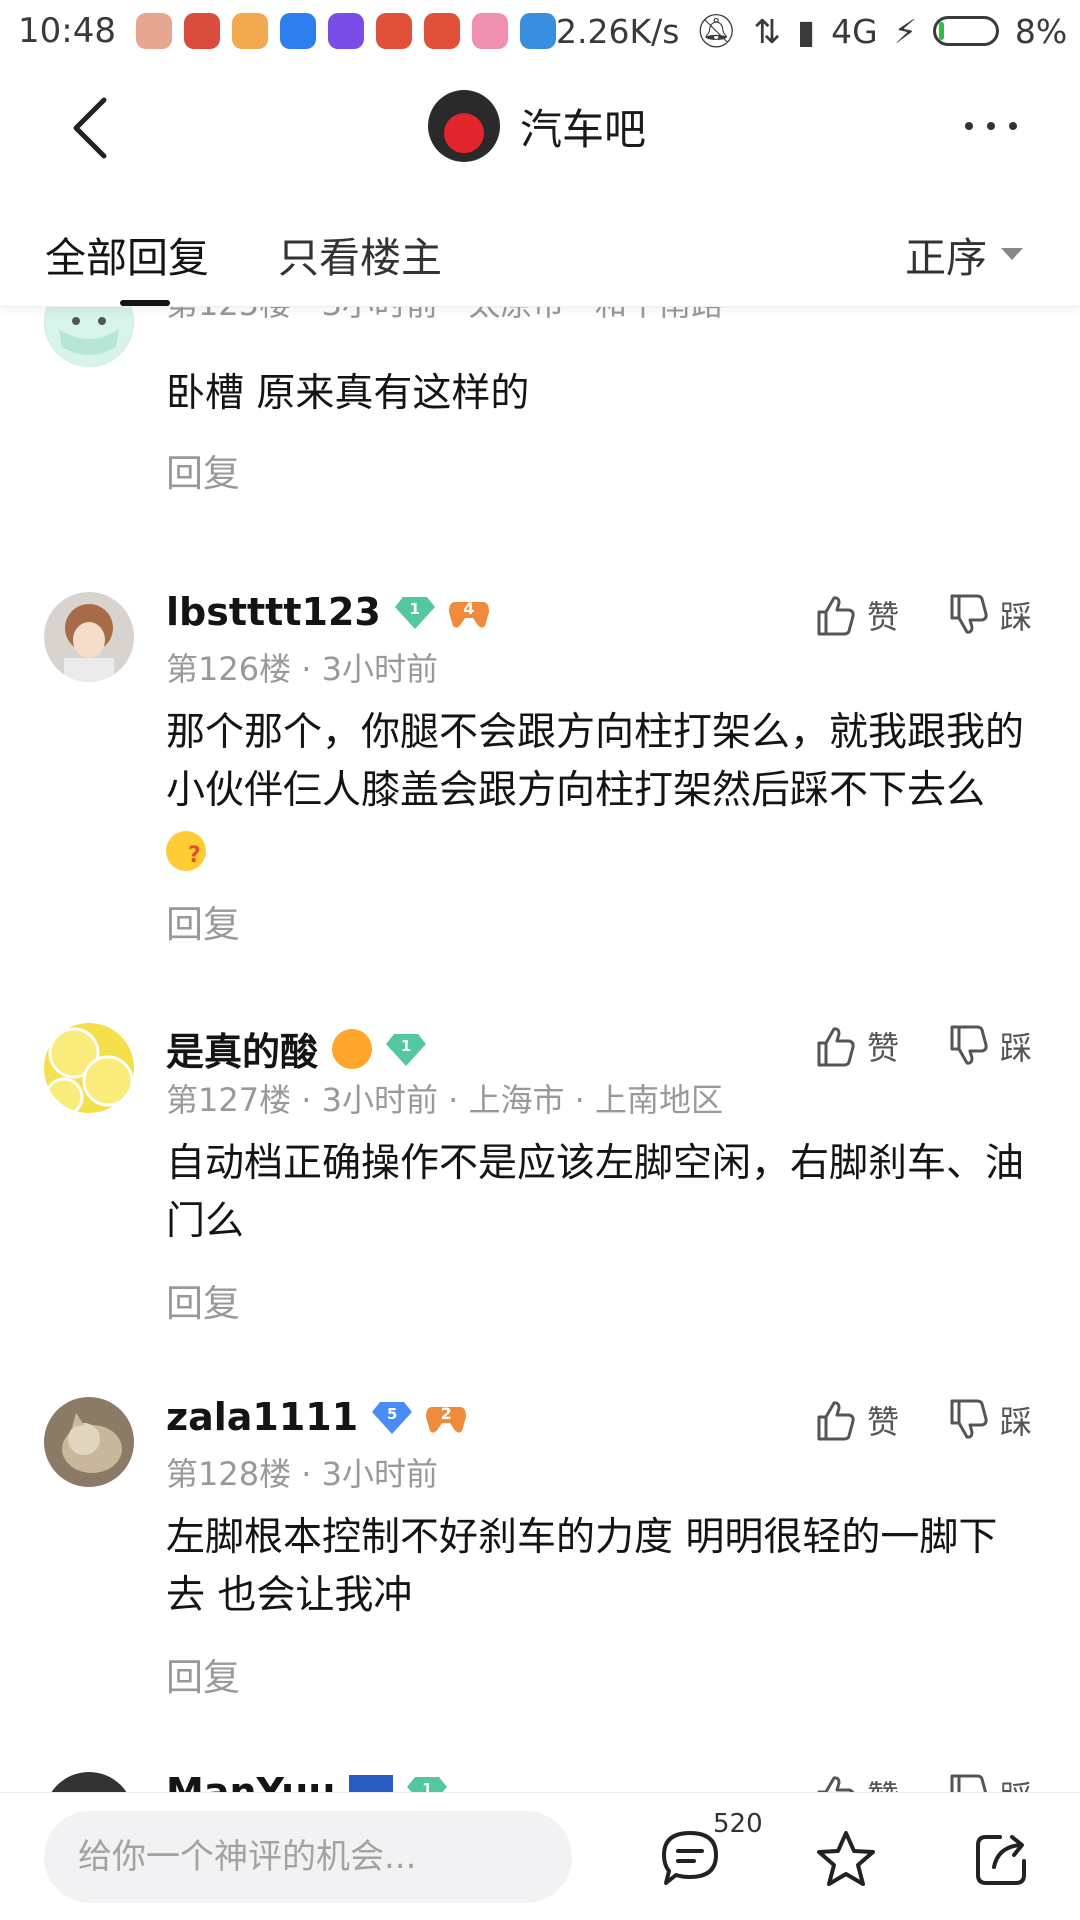  Describe the element at coordinates (127, 254) in the screenshot. I see `tab-all-replies: 全部回复` at that location.